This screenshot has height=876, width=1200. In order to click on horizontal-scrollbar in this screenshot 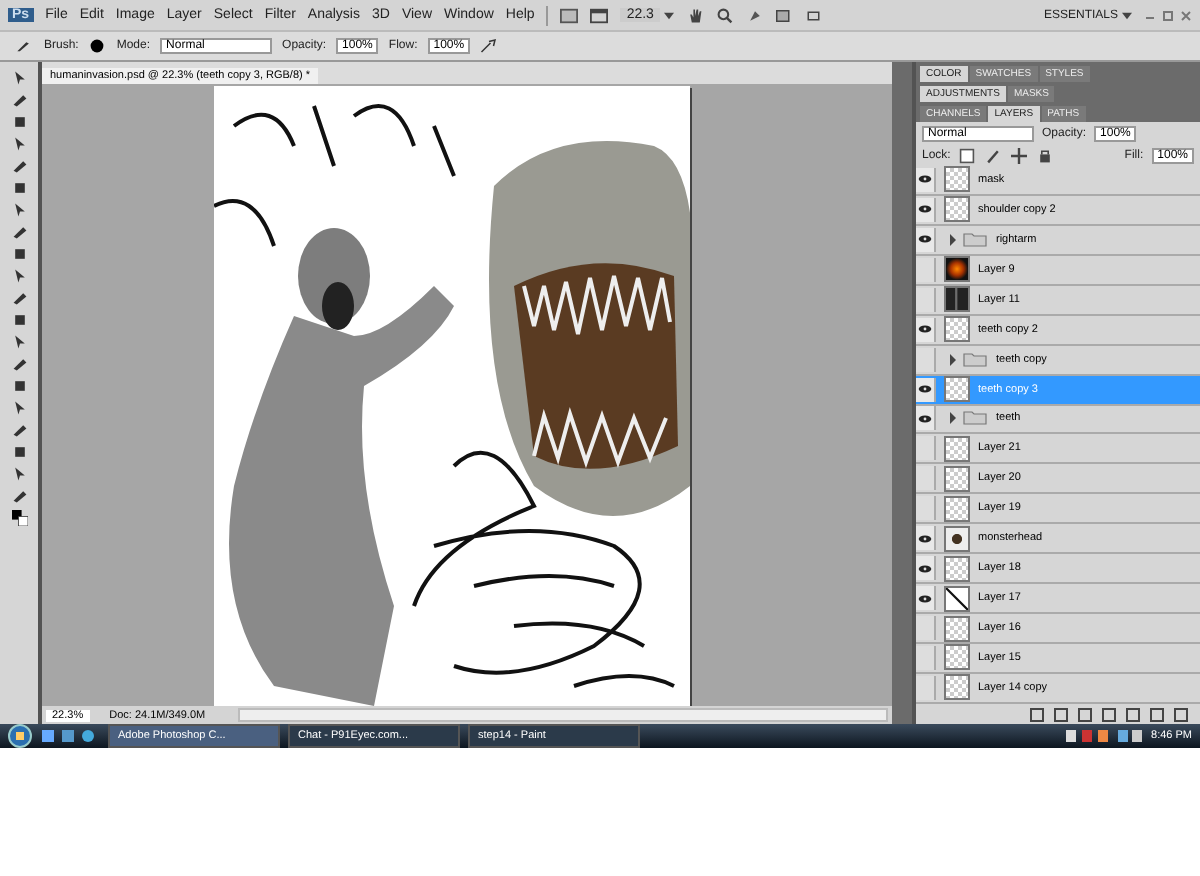, I will do `click(562, 715)`.